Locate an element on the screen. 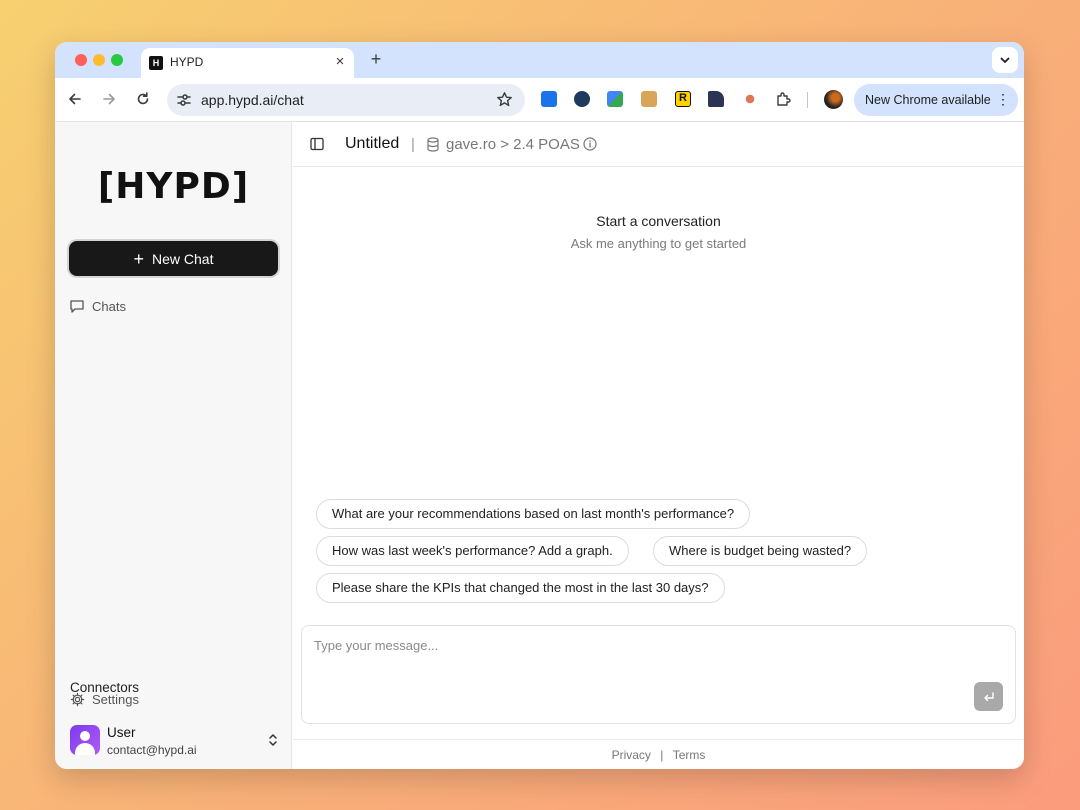  translate-icon is located at coordinates (615, 99).